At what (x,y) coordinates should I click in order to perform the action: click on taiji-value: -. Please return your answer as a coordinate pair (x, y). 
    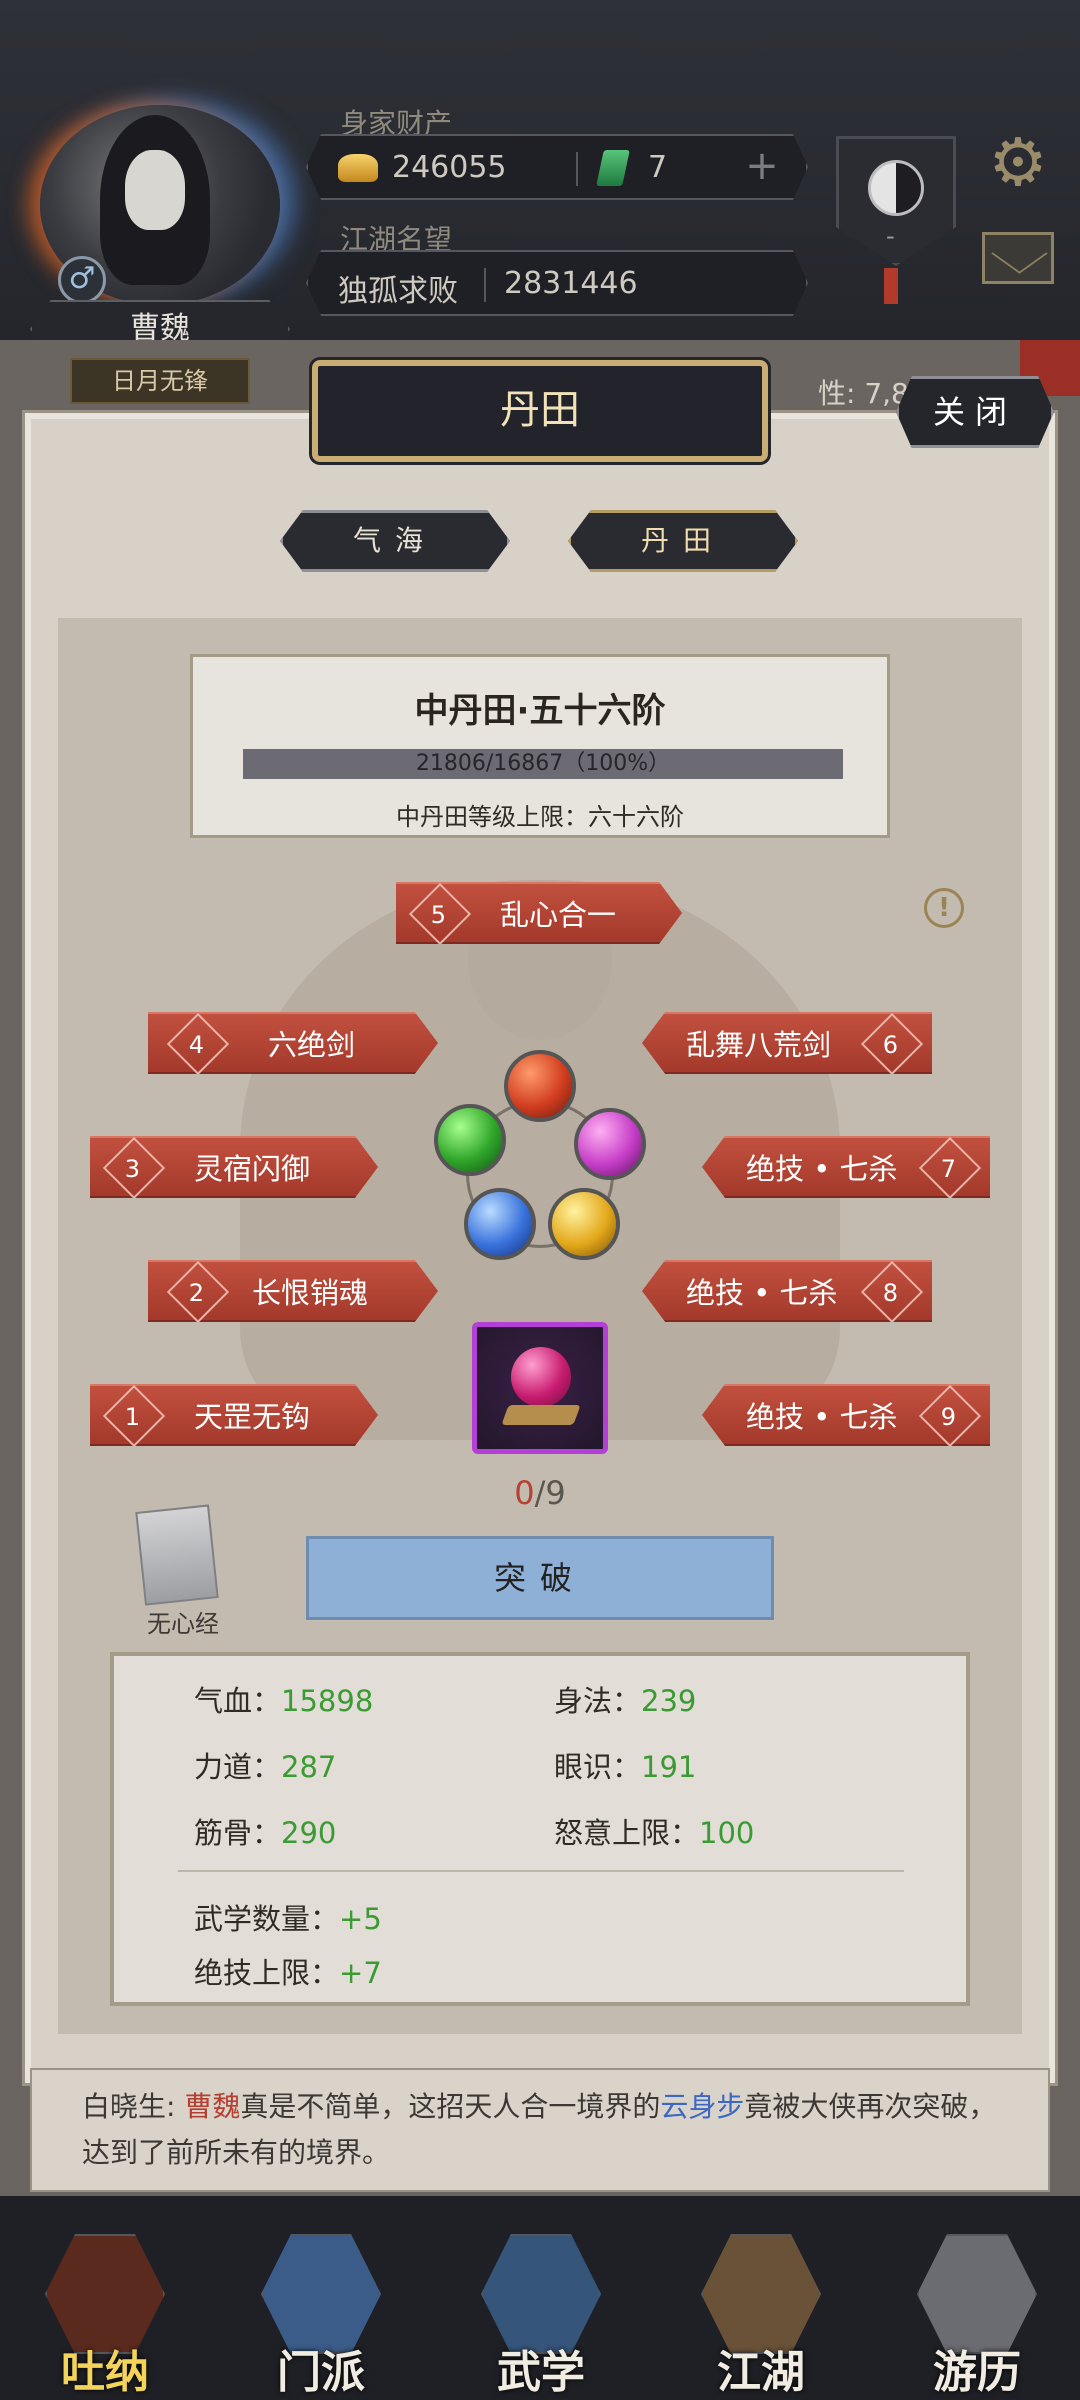
    Looking at the image, I should click on (890, 236).